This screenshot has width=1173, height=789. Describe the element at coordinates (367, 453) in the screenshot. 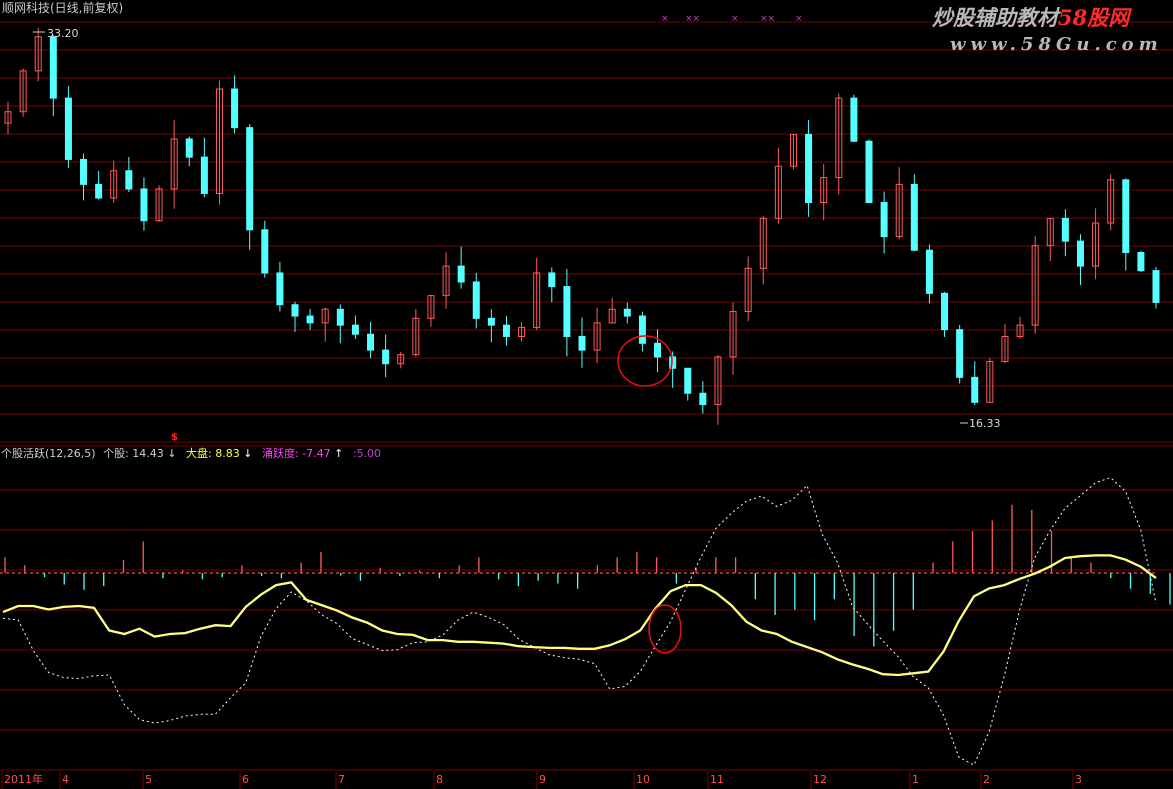

I see `extra-value: :5.00` at that location.